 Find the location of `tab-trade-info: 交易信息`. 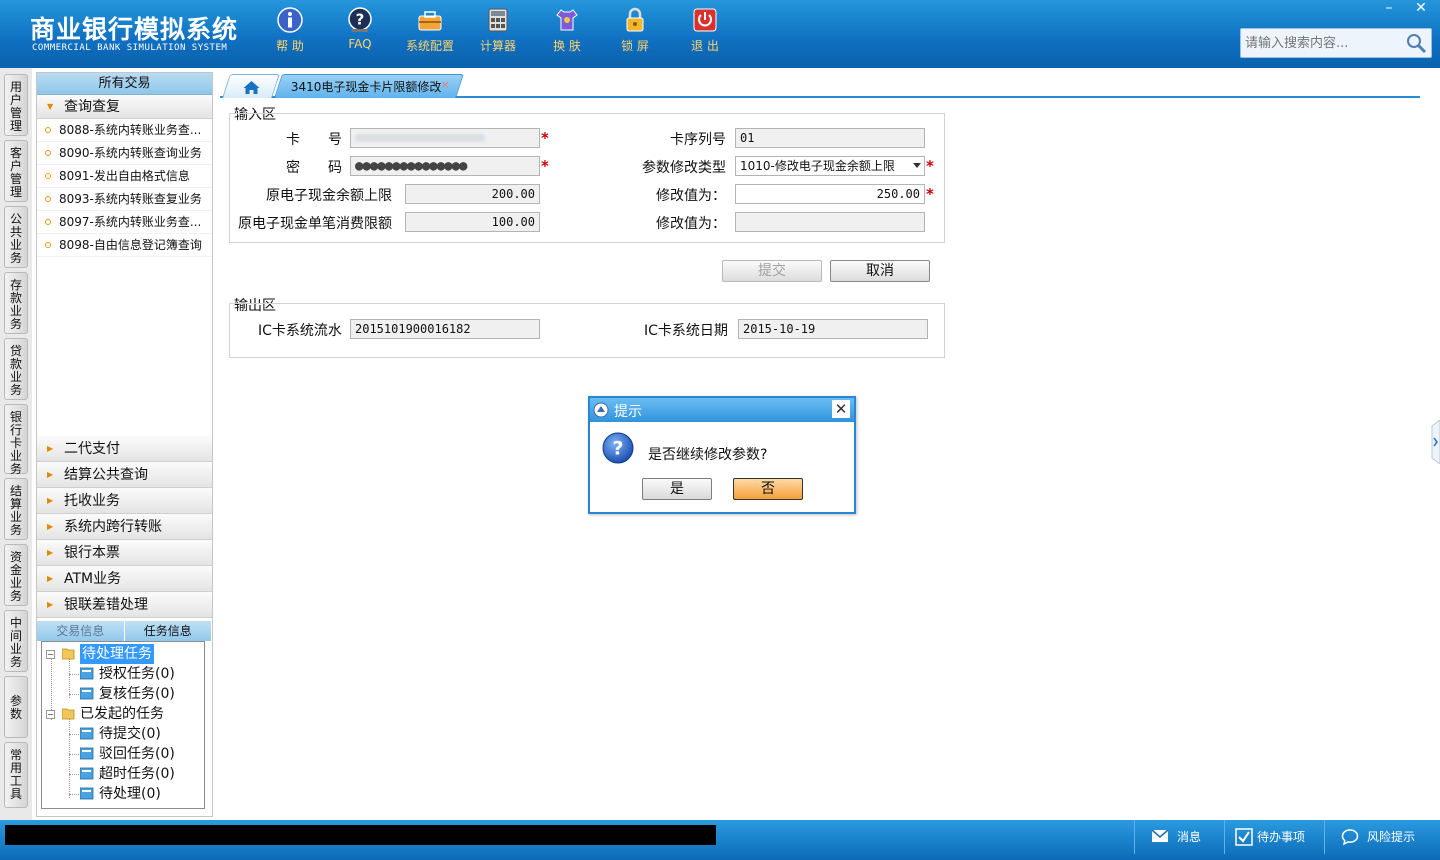

tab-trade-info: 交易信息 is located at coordinates (81, 631).